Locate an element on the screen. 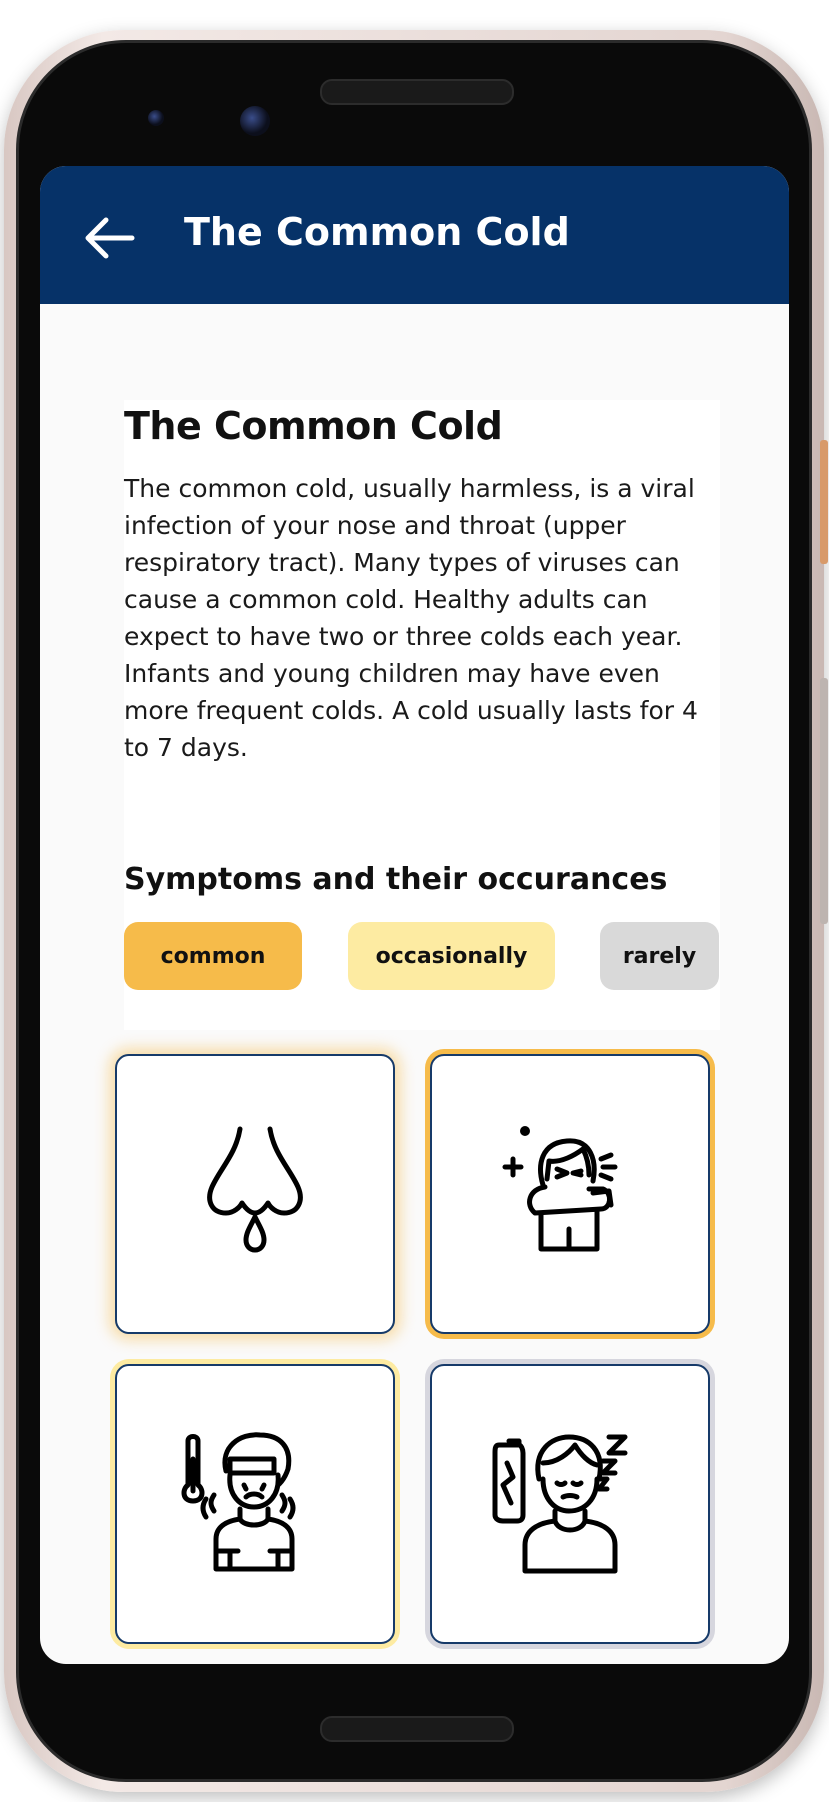  symptom-tile-runny-nose is located at coordinates (255, 1194).